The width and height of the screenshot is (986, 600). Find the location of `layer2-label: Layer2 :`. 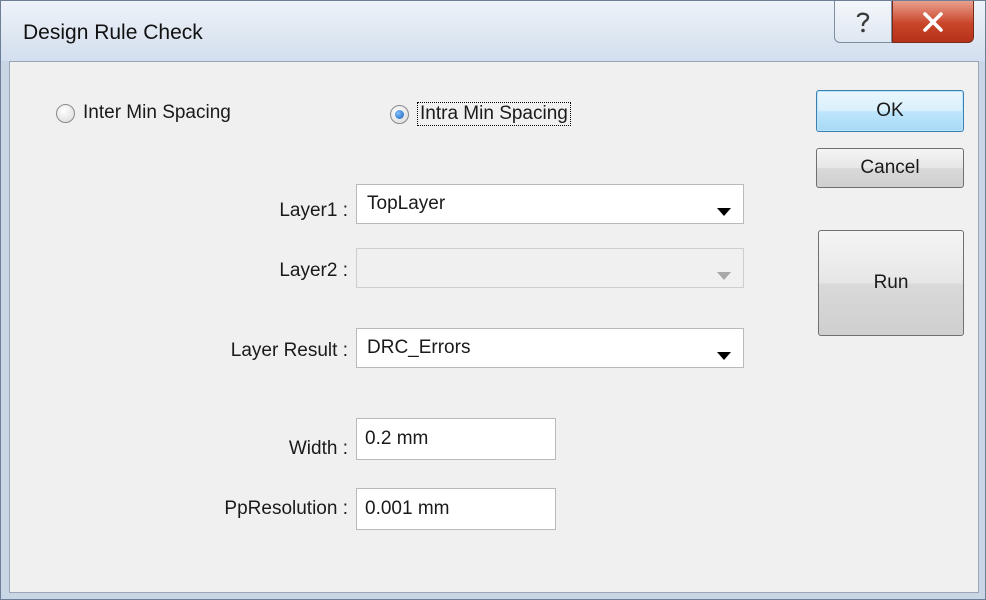

layer2-label: Layer2 : is located at coordinates (313, 270).